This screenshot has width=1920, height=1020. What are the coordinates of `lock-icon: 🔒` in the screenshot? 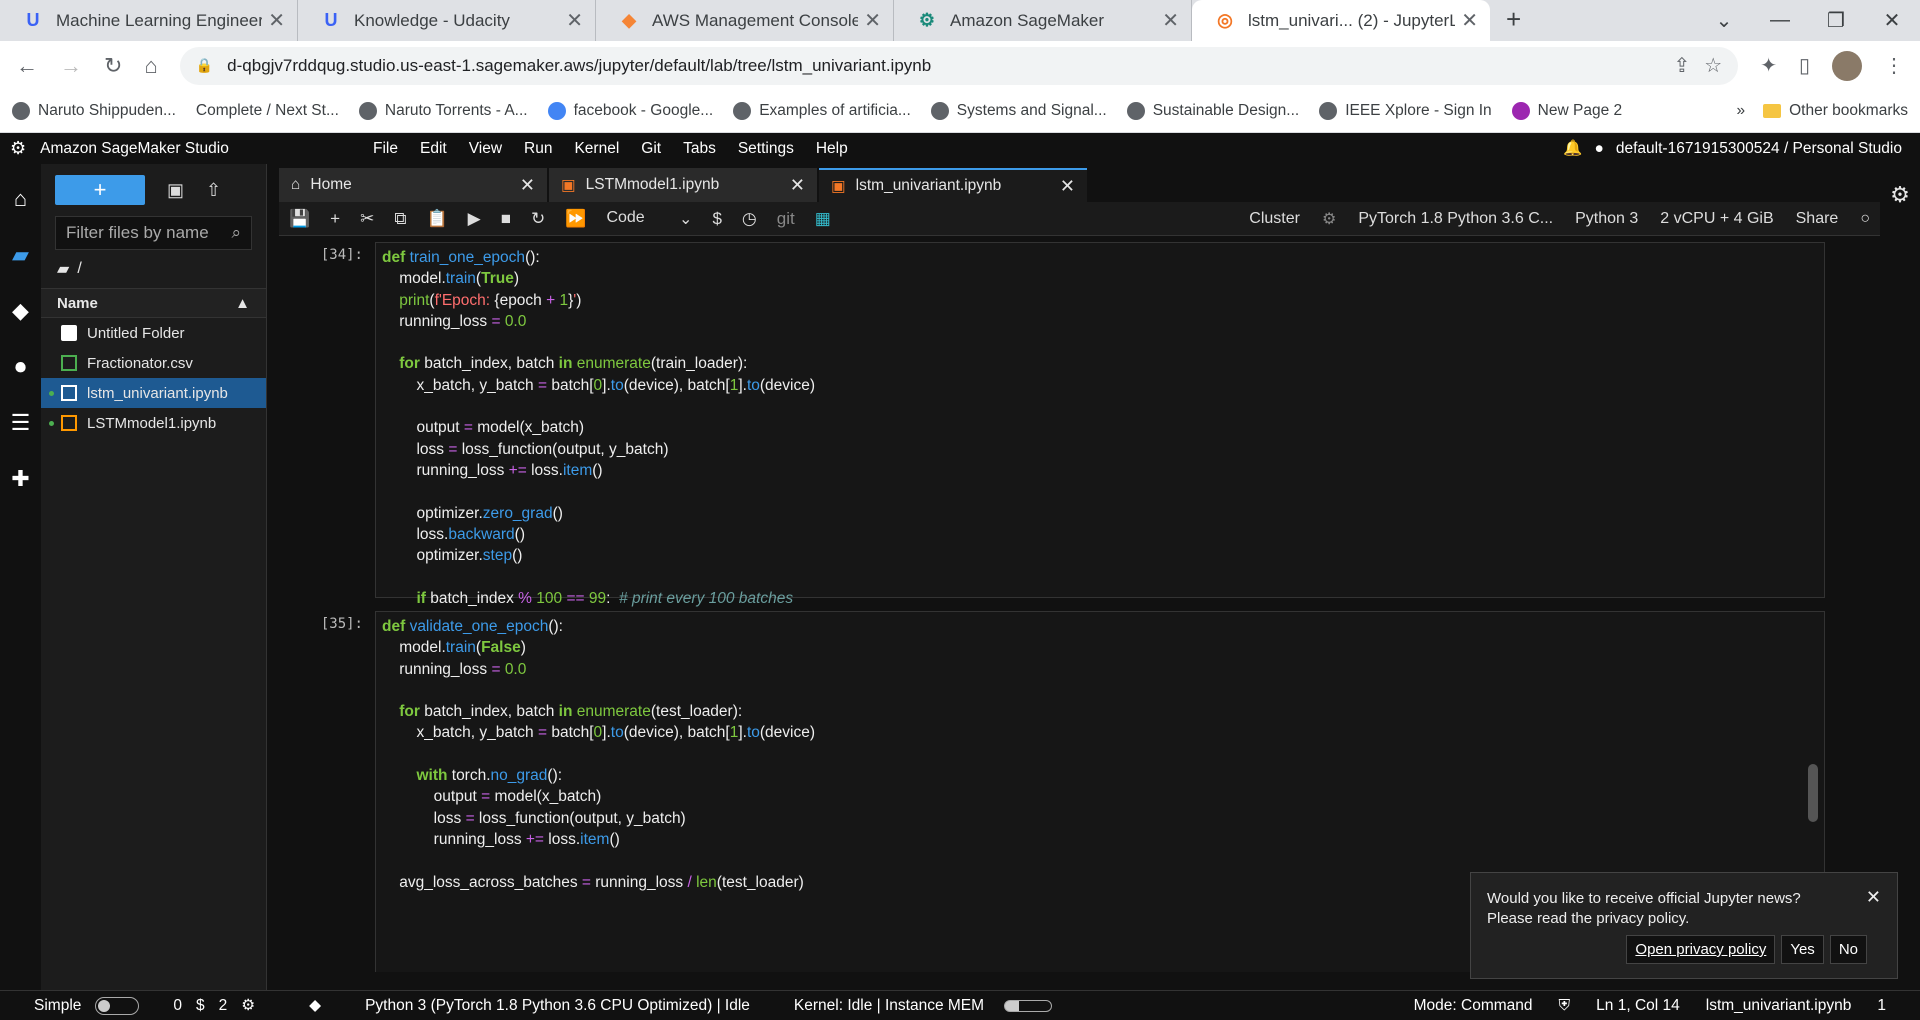 It's located at (204, 65).